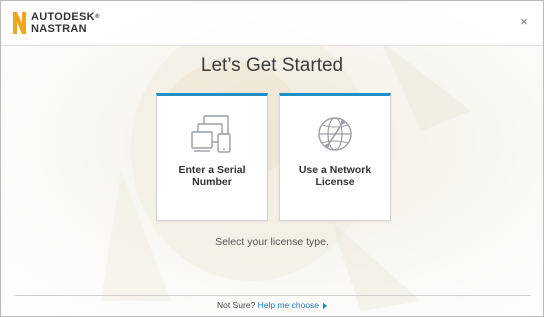 The height and width of the screenshot is (317, 544). What do you see at coordinates (273, 295) in the screenshot?
I see `footer-divider` at bounding box center [273, 295].